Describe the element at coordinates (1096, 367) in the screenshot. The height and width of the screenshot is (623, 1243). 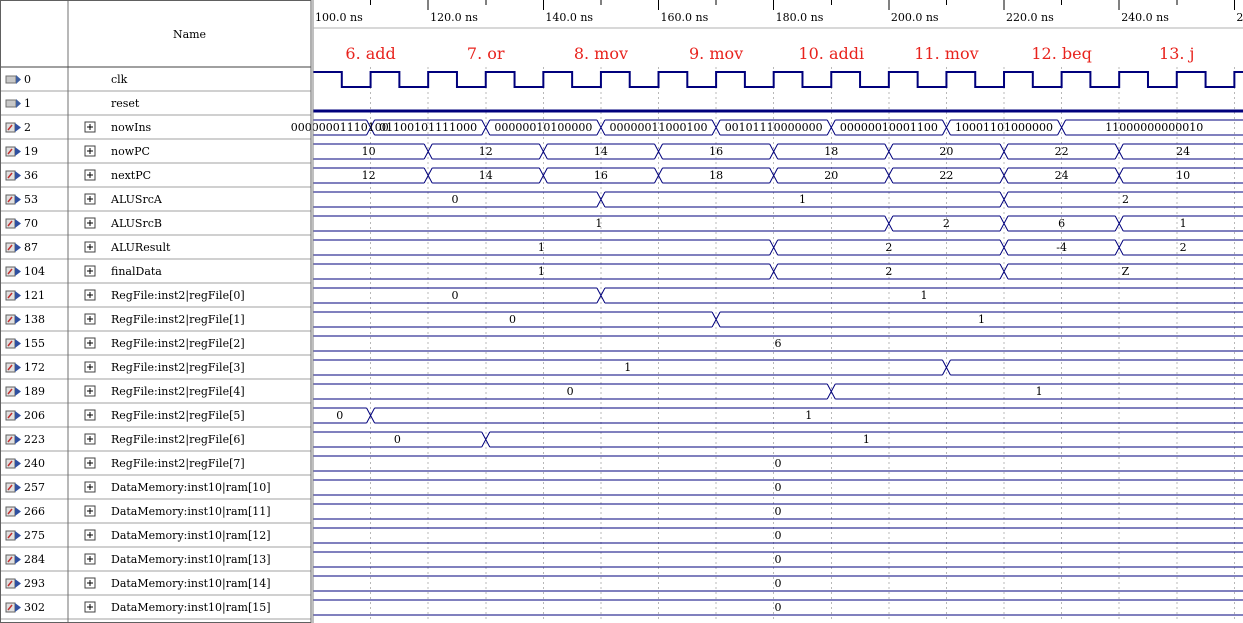
I see `bus-segment` at that location.